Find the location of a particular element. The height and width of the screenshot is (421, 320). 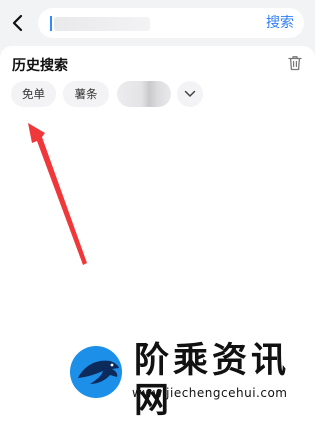

history-chip-blurred is located at coordinates (144, 94).